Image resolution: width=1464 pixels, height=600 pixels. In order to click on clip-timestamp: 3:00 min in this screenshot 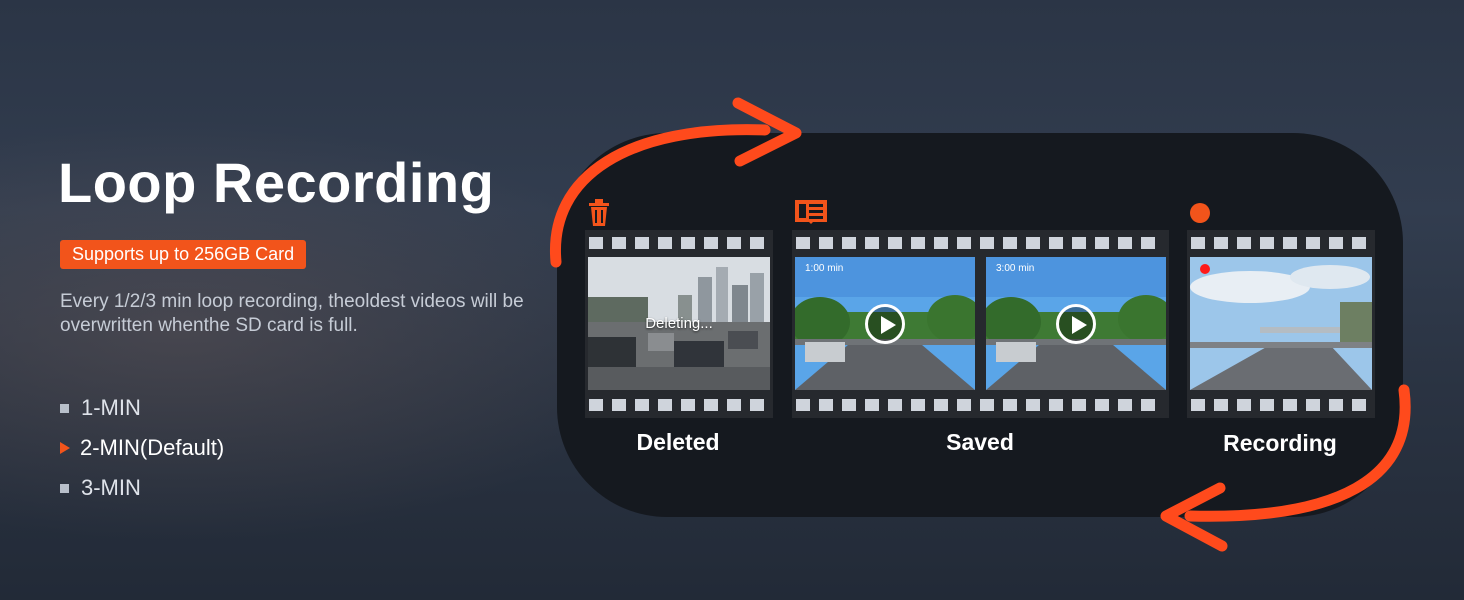, I will do `click(1015, 268)`.